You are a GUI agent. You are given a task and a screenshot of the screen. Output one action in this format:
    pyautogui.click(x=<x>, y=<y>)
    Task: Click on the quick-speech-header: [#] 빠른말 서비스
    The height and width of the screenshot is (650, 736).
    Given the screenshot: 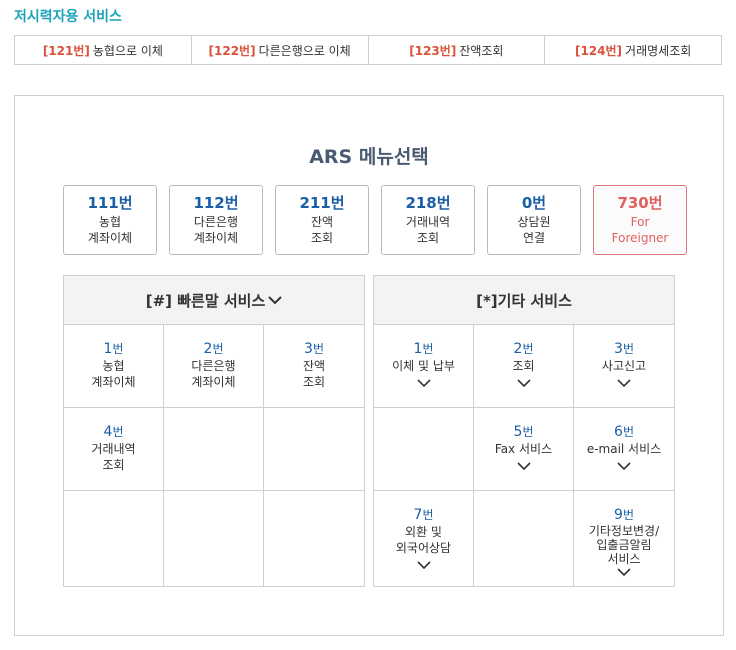 What is the action you would take?
    pyautogui.click(x=214, y=300)
    